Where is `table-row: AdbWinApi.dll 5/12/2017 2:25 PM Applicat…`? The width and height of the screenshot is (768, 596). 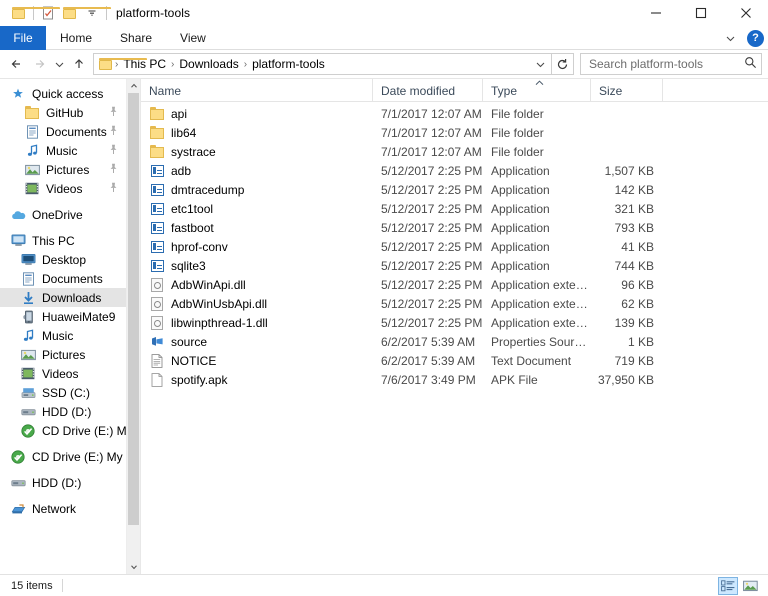 table-row: AdbWinApi.dll 5/12/2017 2:25 PM Applicat… is located at coordinates (454, 284).